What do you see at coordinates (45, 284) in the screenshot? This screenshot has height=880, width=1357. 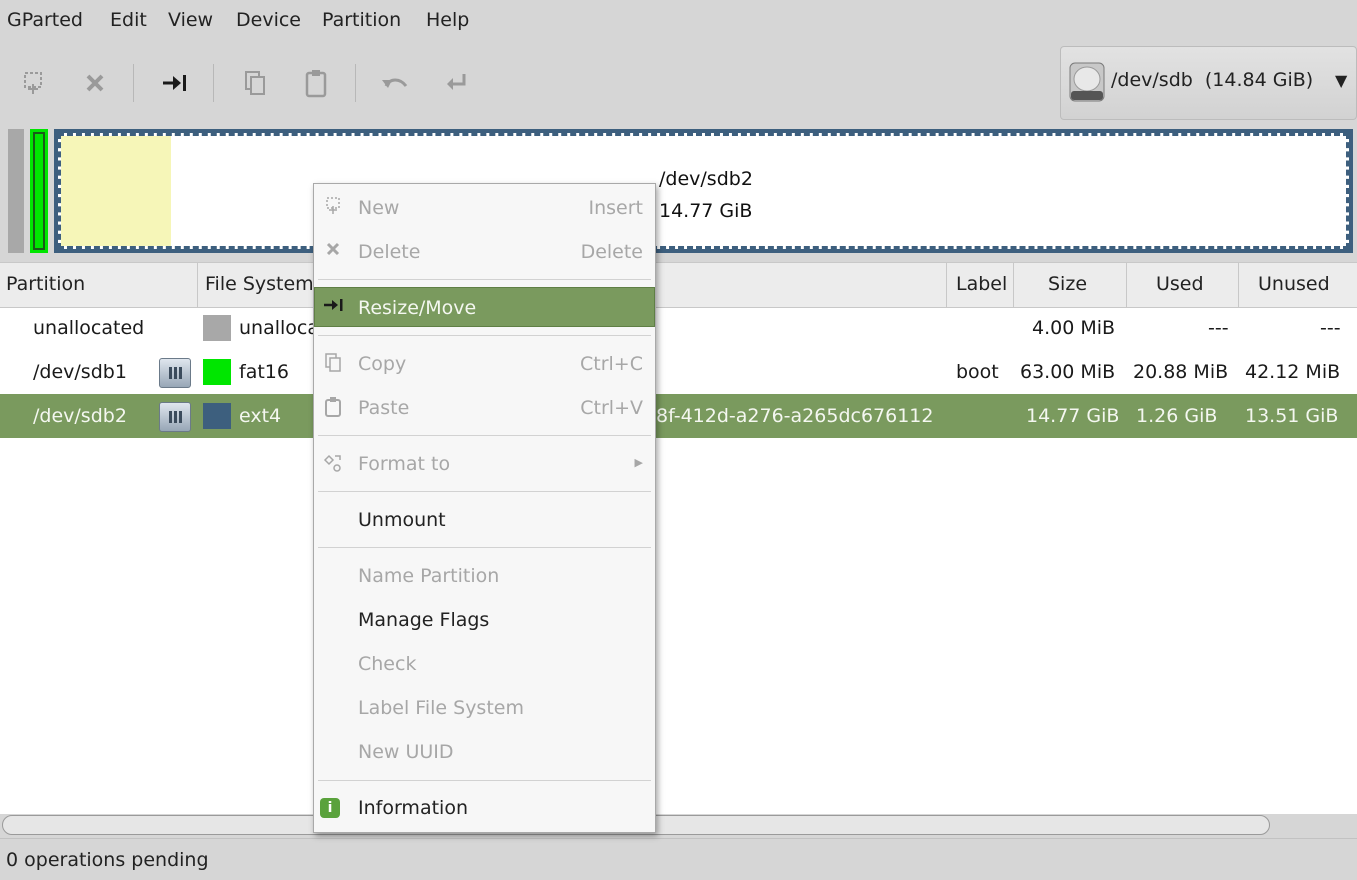 I see `column-partition: Partition` at bounding box center [45, 284].